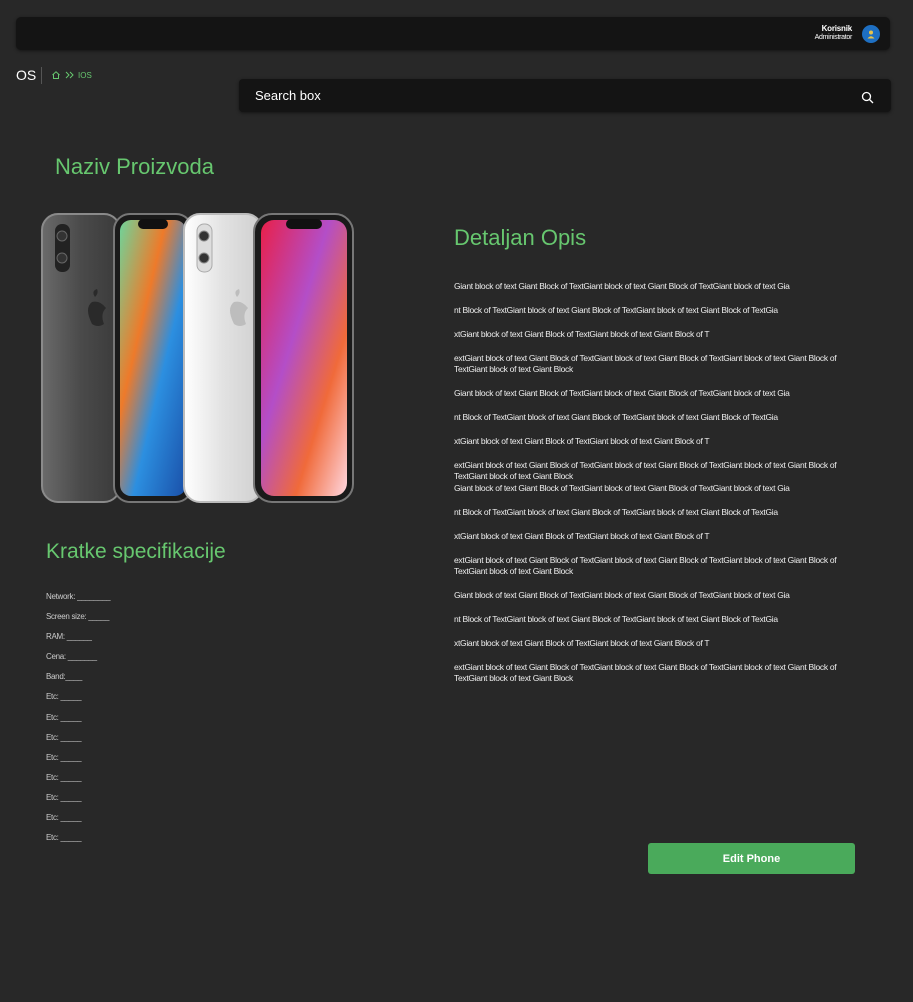  Describe the element at coordinates (78, 596) in the screenshot. I see `spec-row: Network: ________` at that location.